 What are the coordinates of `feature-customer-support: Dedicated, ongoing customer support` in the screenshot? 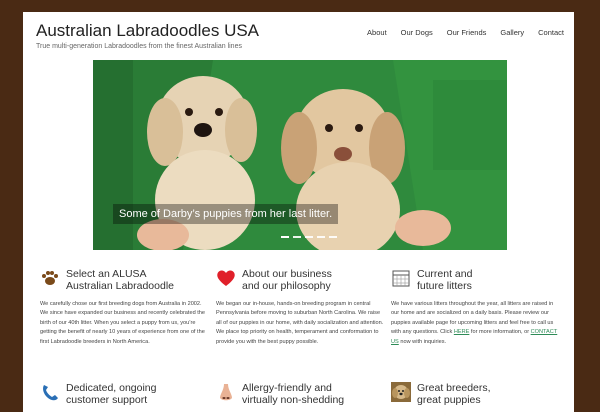 It's located at (125, 394).